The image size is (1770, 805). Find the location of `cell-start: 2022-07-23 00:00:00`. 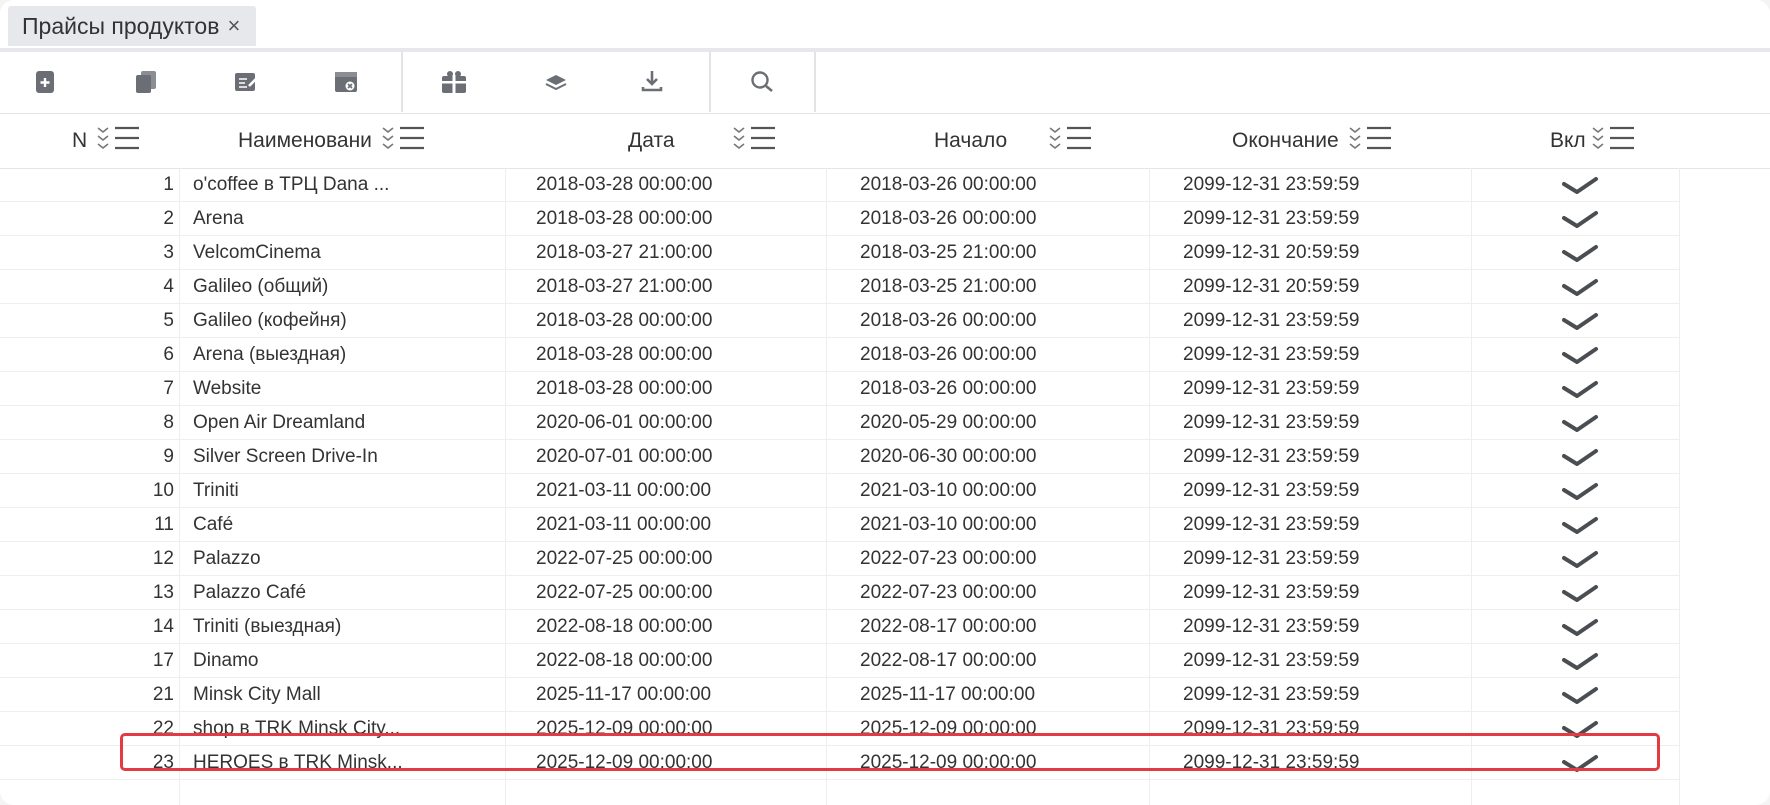

cell-start: 2022-07-23 00:00:00 is located at coordinates (948, 558).